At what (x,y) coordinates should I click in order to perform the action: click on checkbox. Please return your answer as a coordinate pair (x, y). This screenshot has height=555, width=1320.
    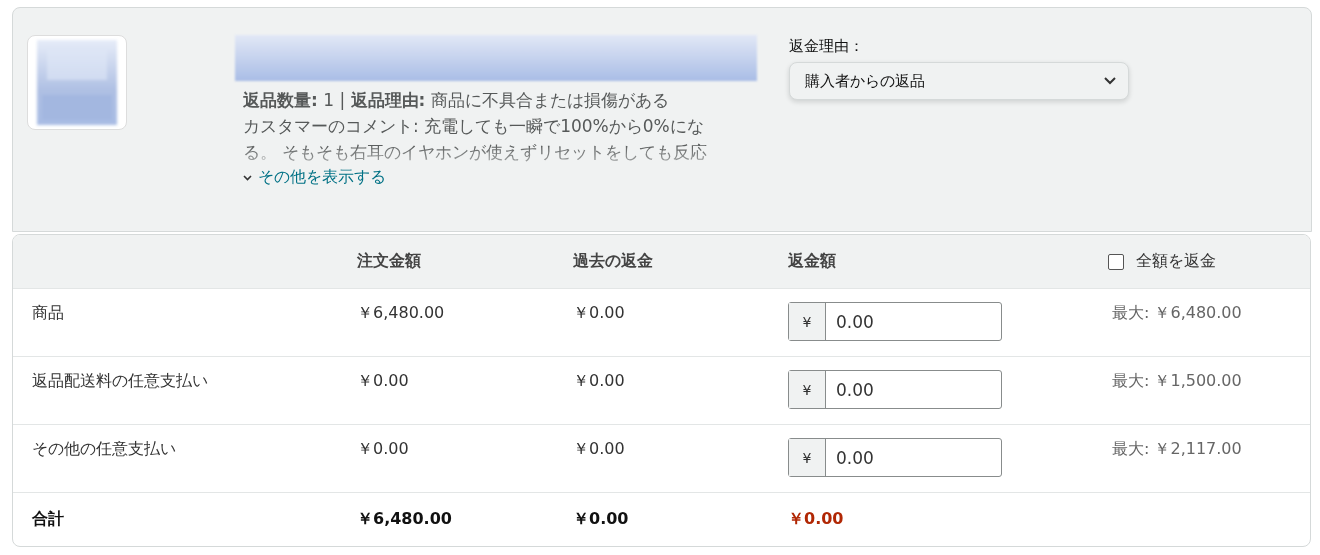
    Looking at the image, I should click on (1116, 261).